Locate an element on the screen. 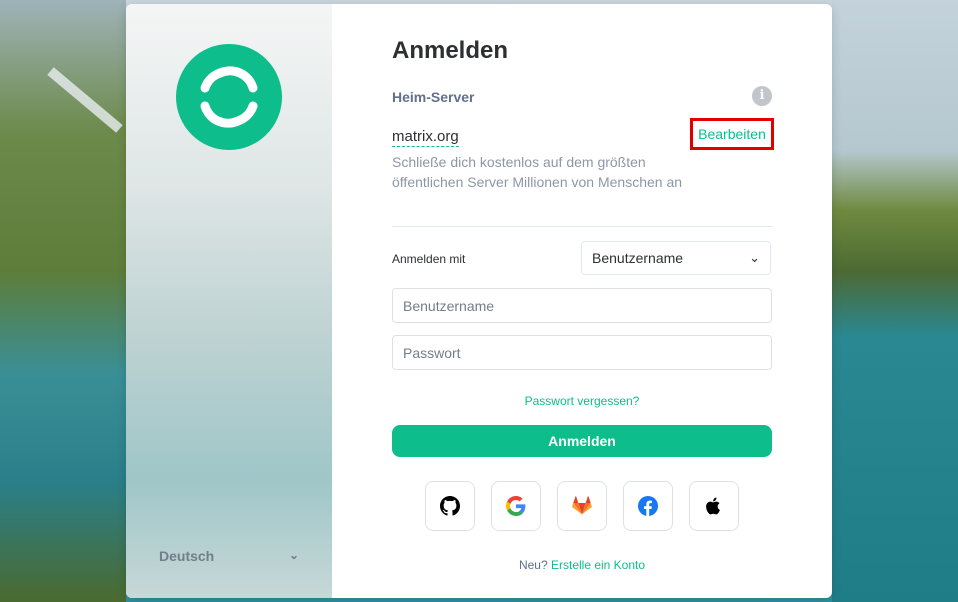 The width and height of the screenshot is (958, 602). page-title: Anmelden is located at coordinates (450, 50).